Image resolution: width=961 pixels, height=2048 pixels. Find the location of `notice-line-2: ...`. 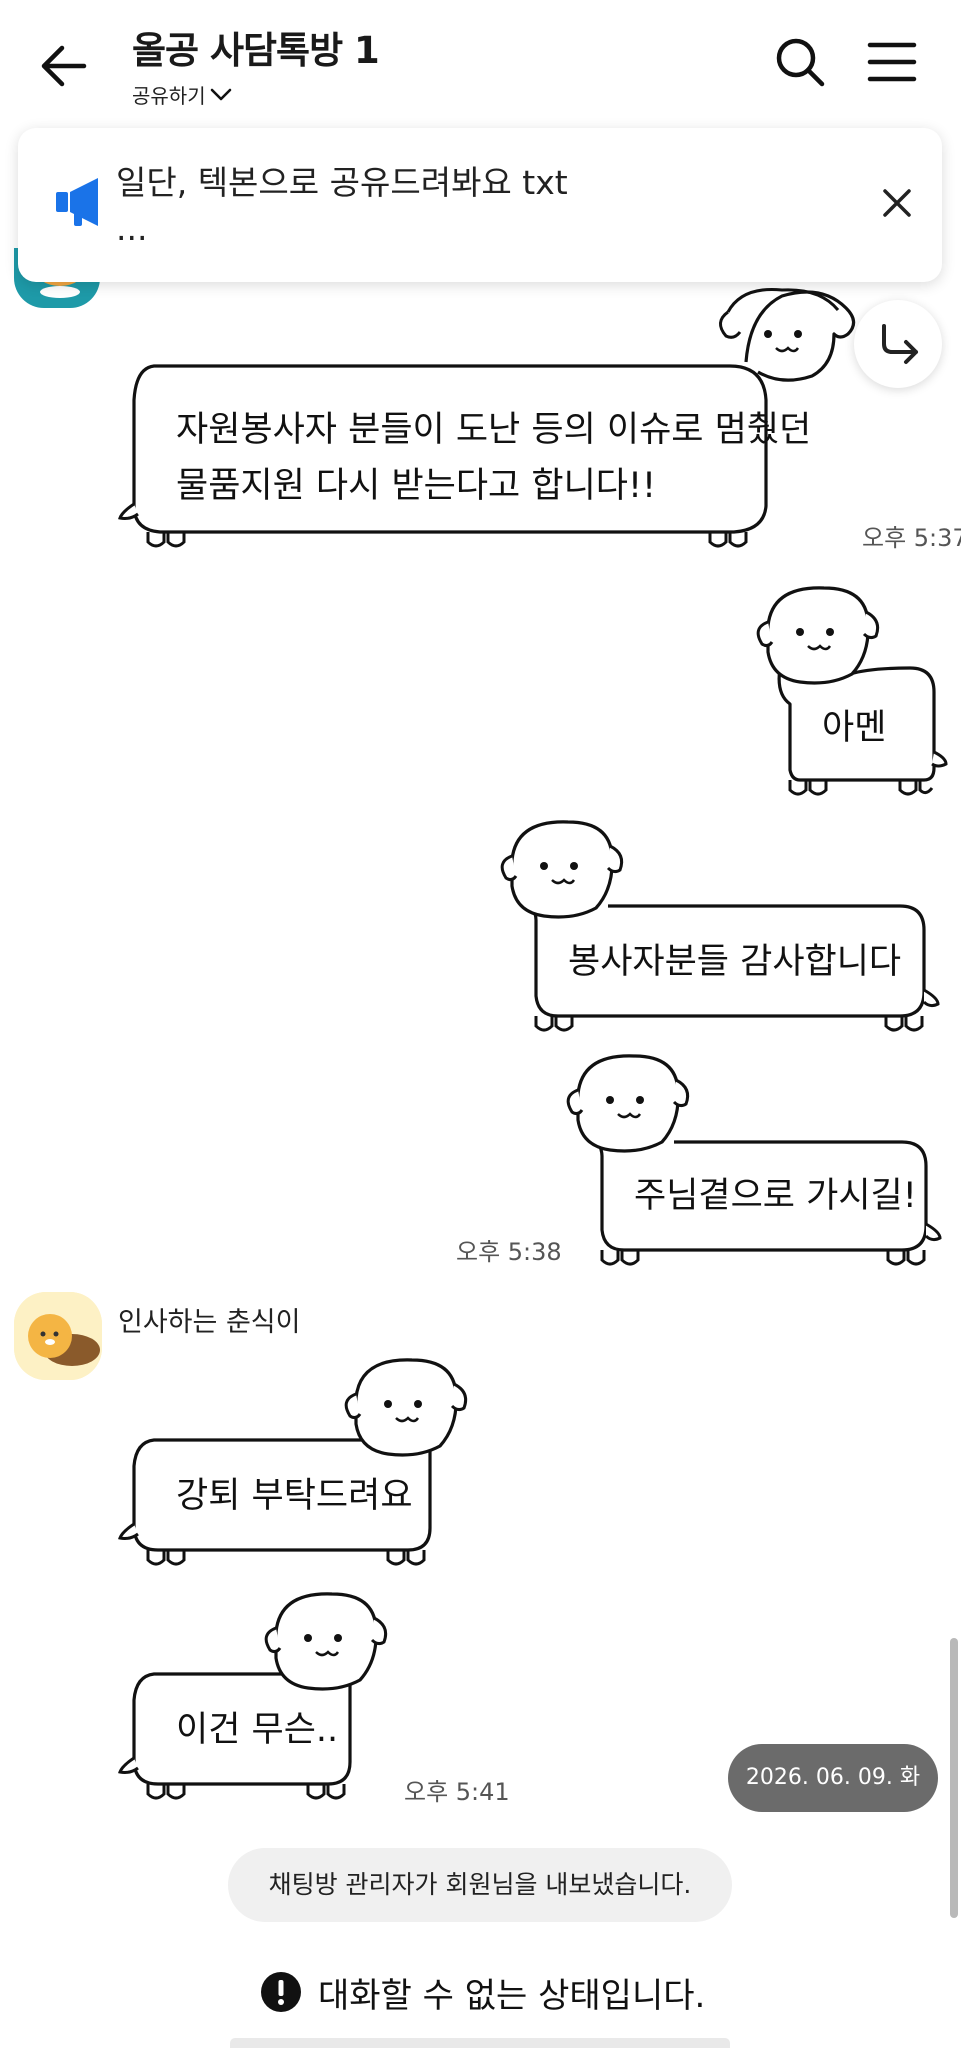

notice-line-2: ... is located at coordinates (132, 228).